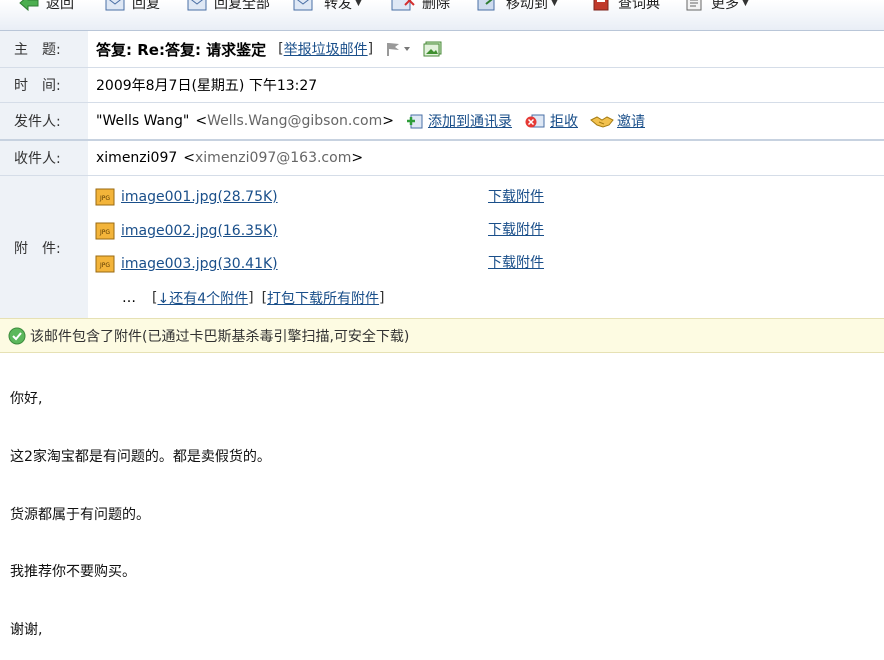 The width and height of the screenshot is (884, 660). What do you see at coordinates (44, 49) in the screenshot?
I see `subject-label: 主 题:` at bounding box center [44, 49].